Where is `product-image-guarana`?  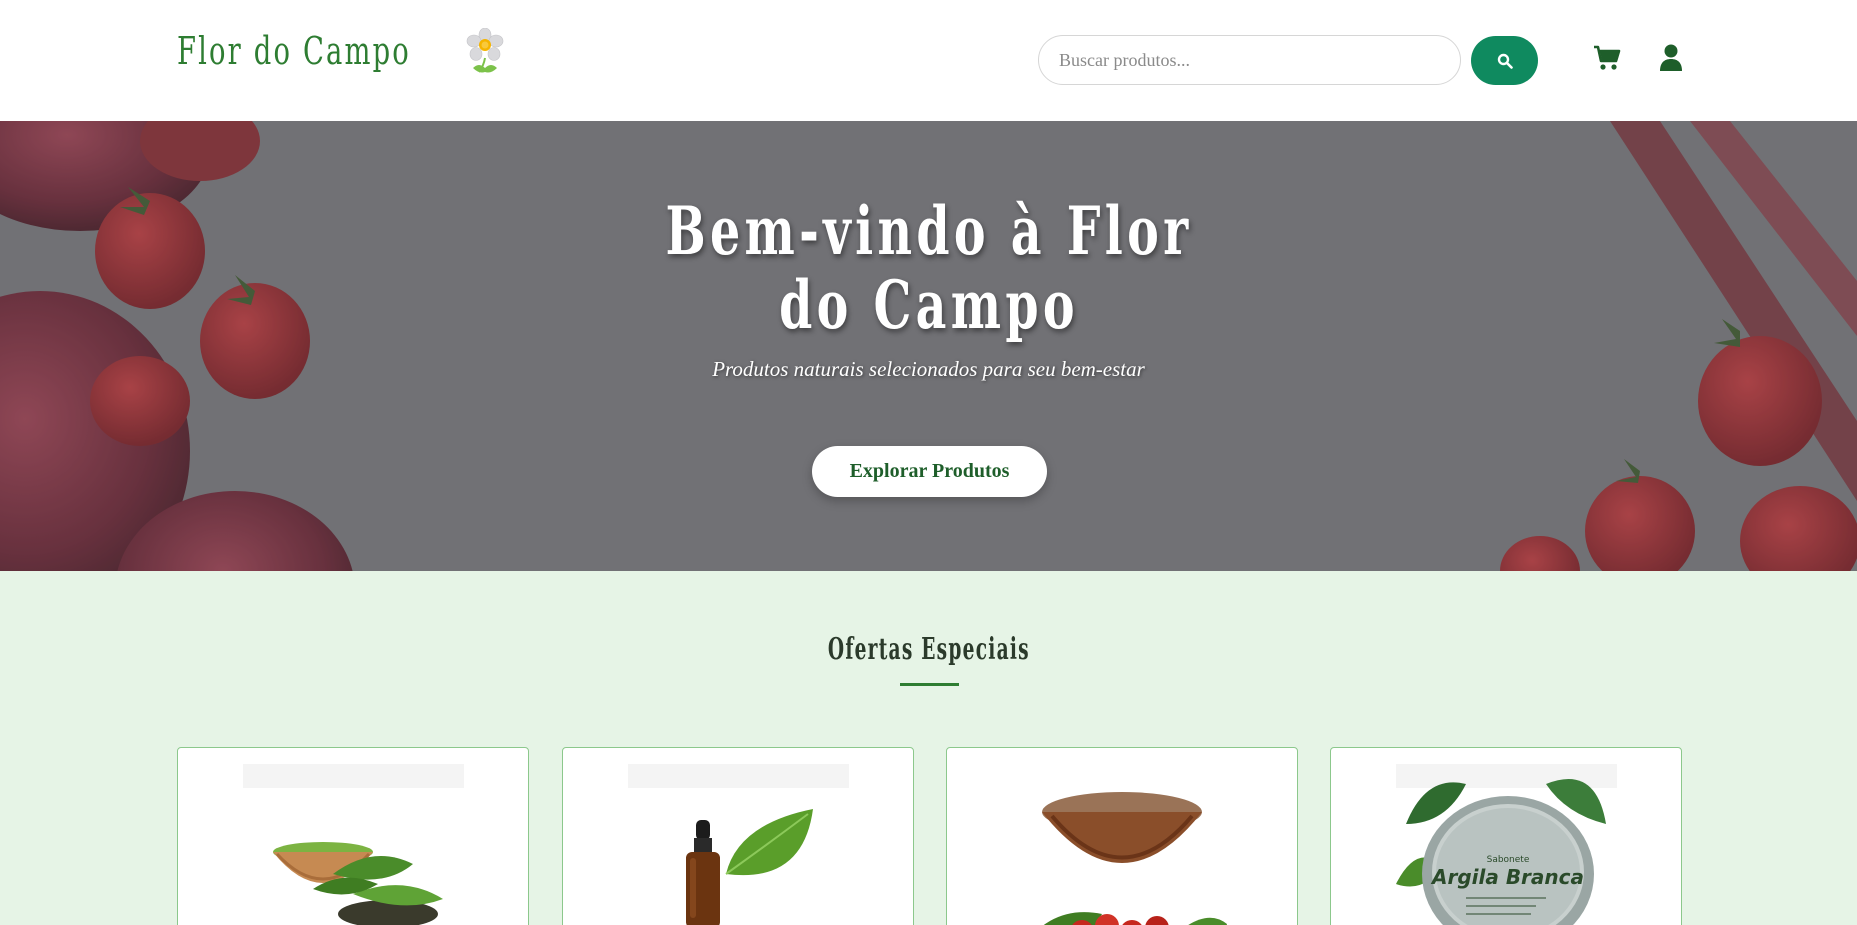 product-image-guarana is located at coordinates (1122, 844).